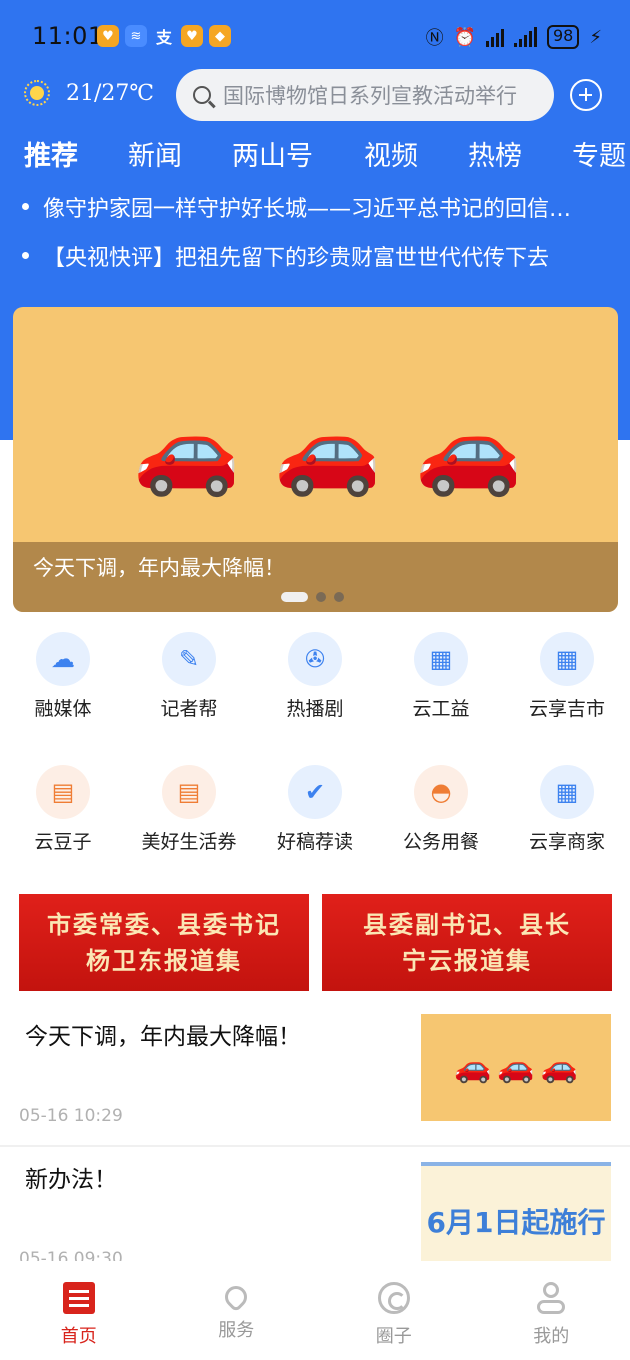 The image size is (630, 1360). Describe the element at coordinates (63, 709) in the screenshot. I see `service-label: 融媒体` at that location.